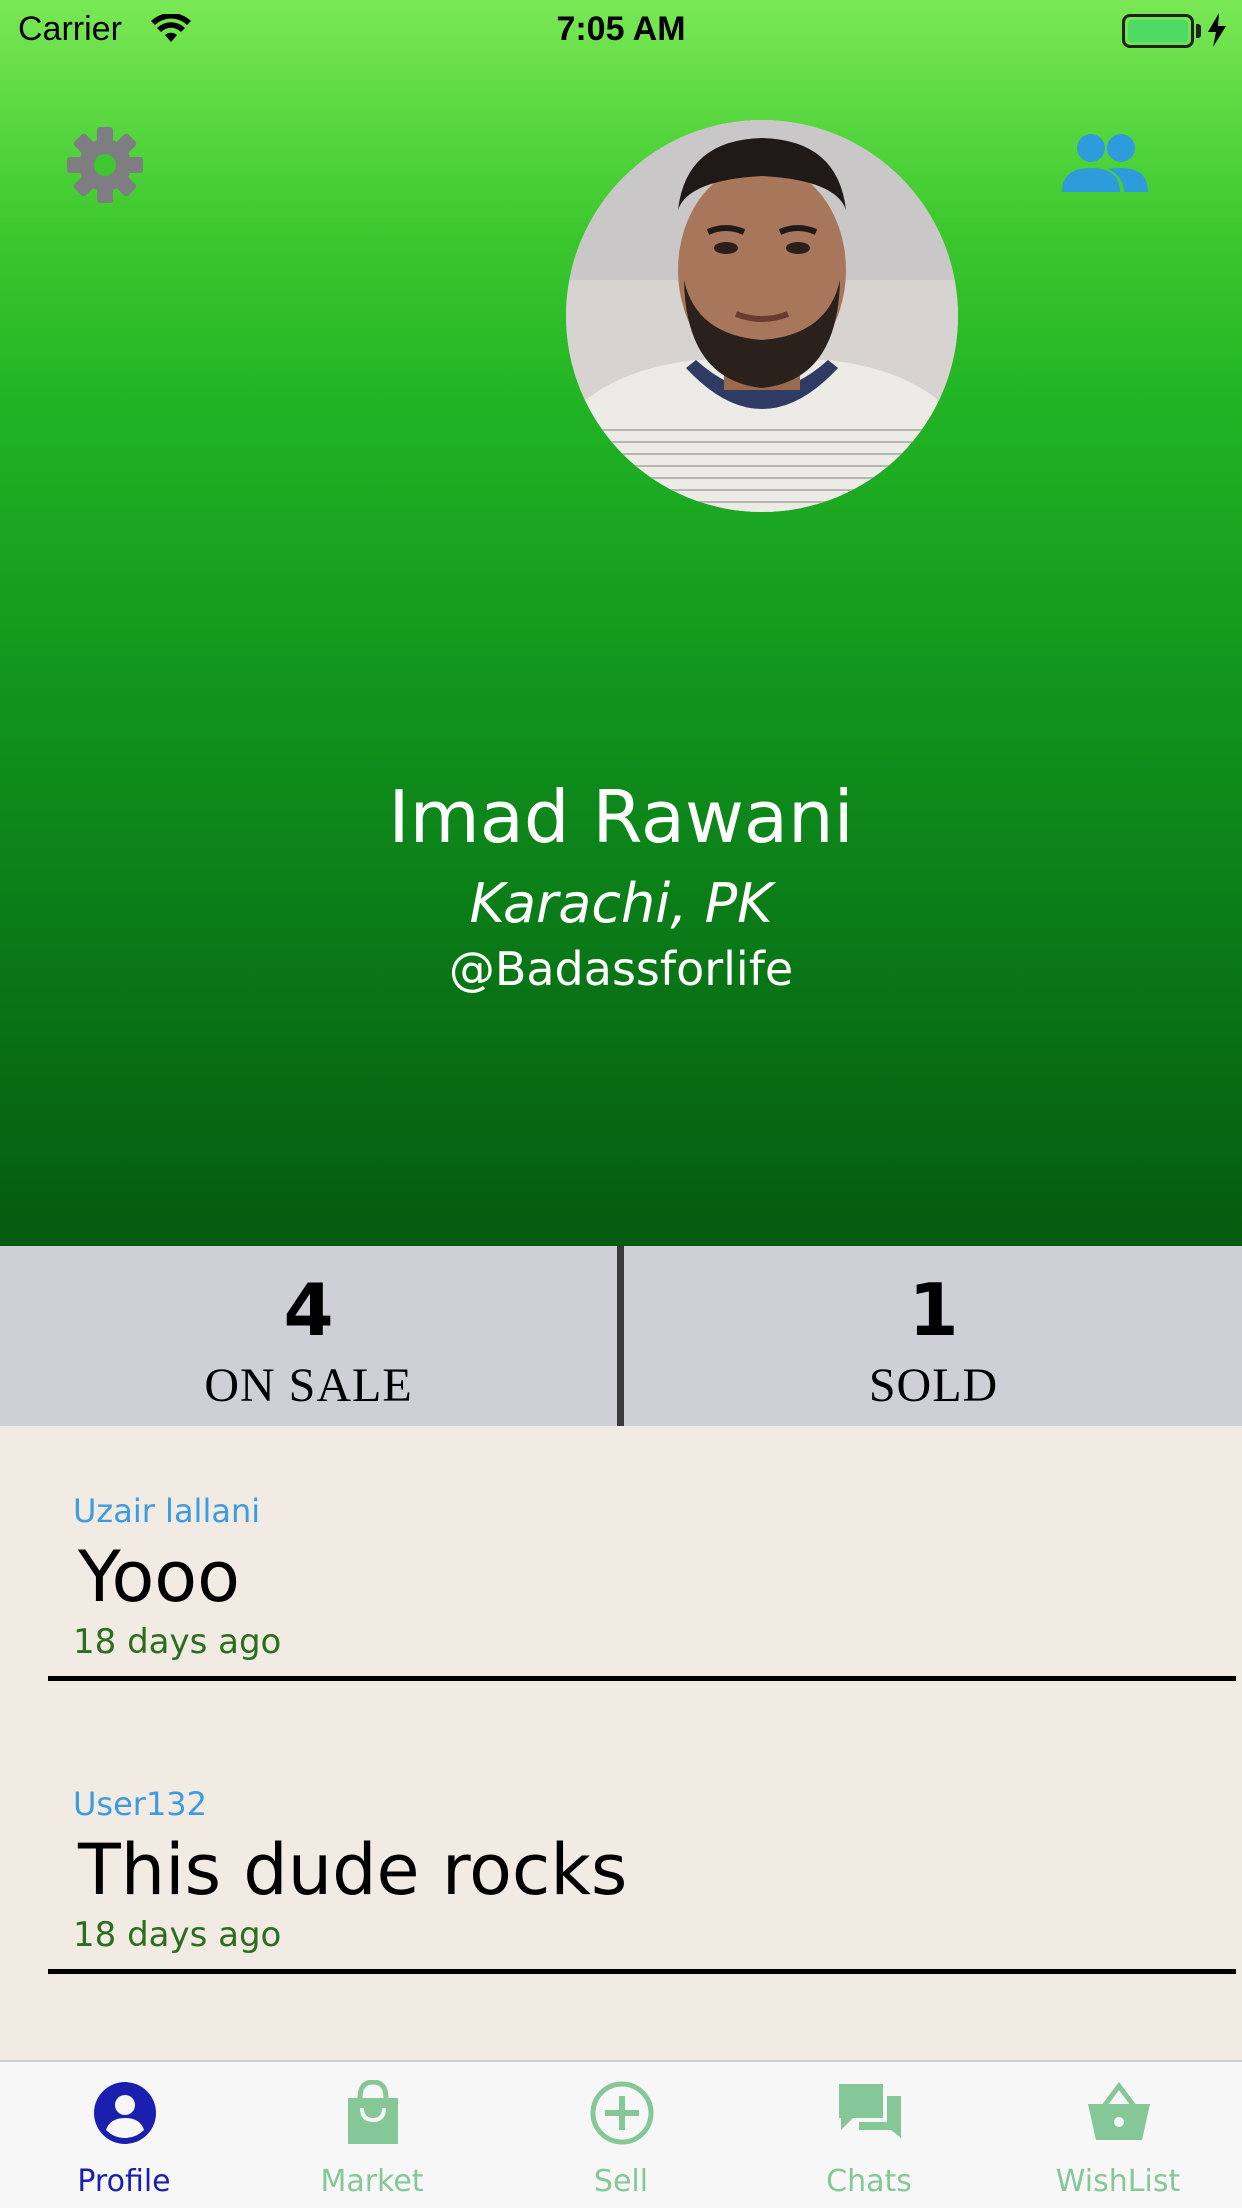 The image size is (1242, 2208). Describe the element at coordinates (621, 817) in the screenshot. I see `profile-name: Imad Rawani` at that location.